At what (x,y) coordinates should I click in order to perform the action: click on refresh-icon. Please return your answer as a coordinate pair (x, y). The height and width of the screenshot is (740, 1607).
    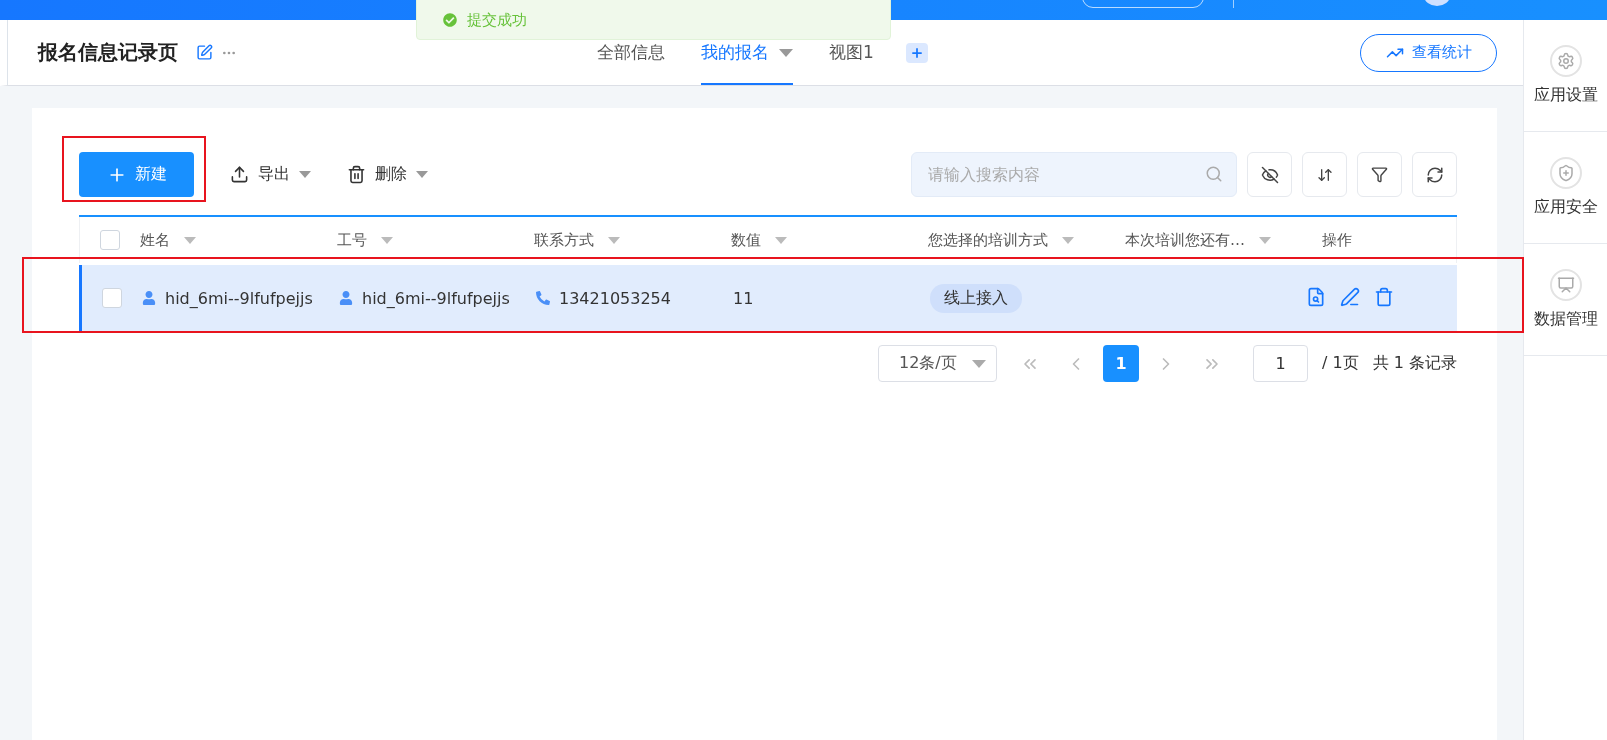
    Looking at the image, I should click on (1434, 174).